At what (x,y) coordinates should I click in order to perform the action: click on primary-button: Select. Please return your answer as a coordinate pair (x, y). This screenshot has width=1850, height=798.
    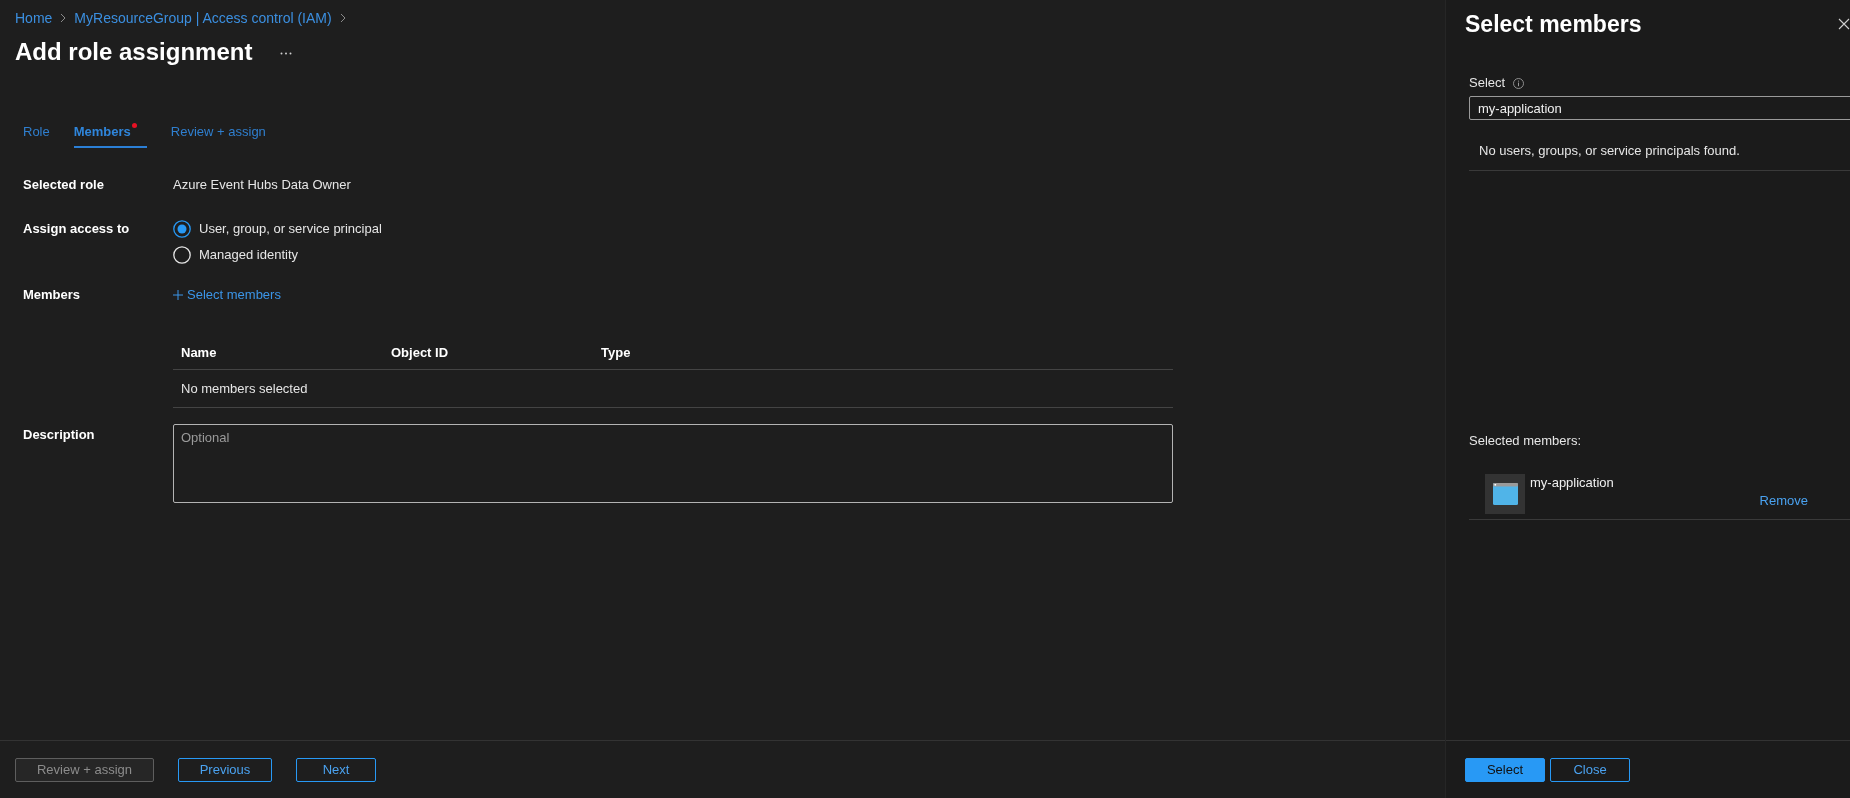
    Looking at the image, I should click on (1505, 770).